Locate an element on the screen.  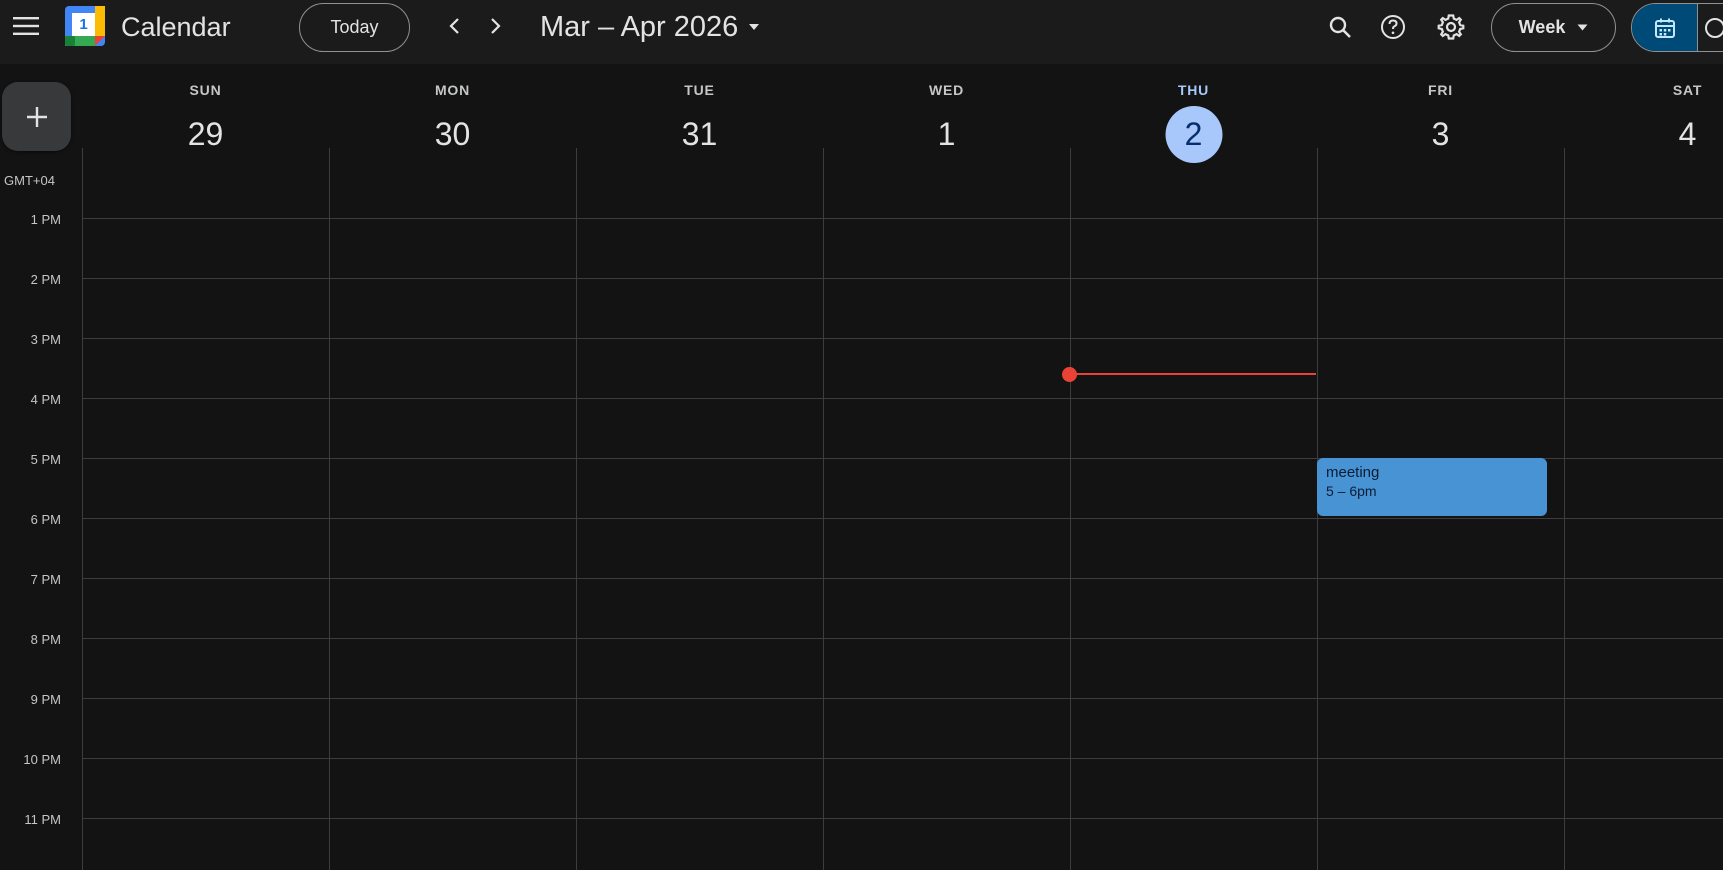
tasks-view-button is located at coordinates (1710, 27).